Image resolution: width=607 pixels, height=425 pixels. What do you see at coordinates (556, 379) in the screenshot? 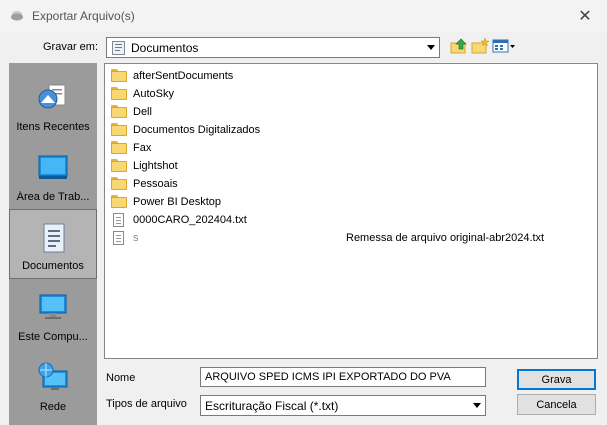
I see `save-button: Grava` at bounding box center [556, 379].